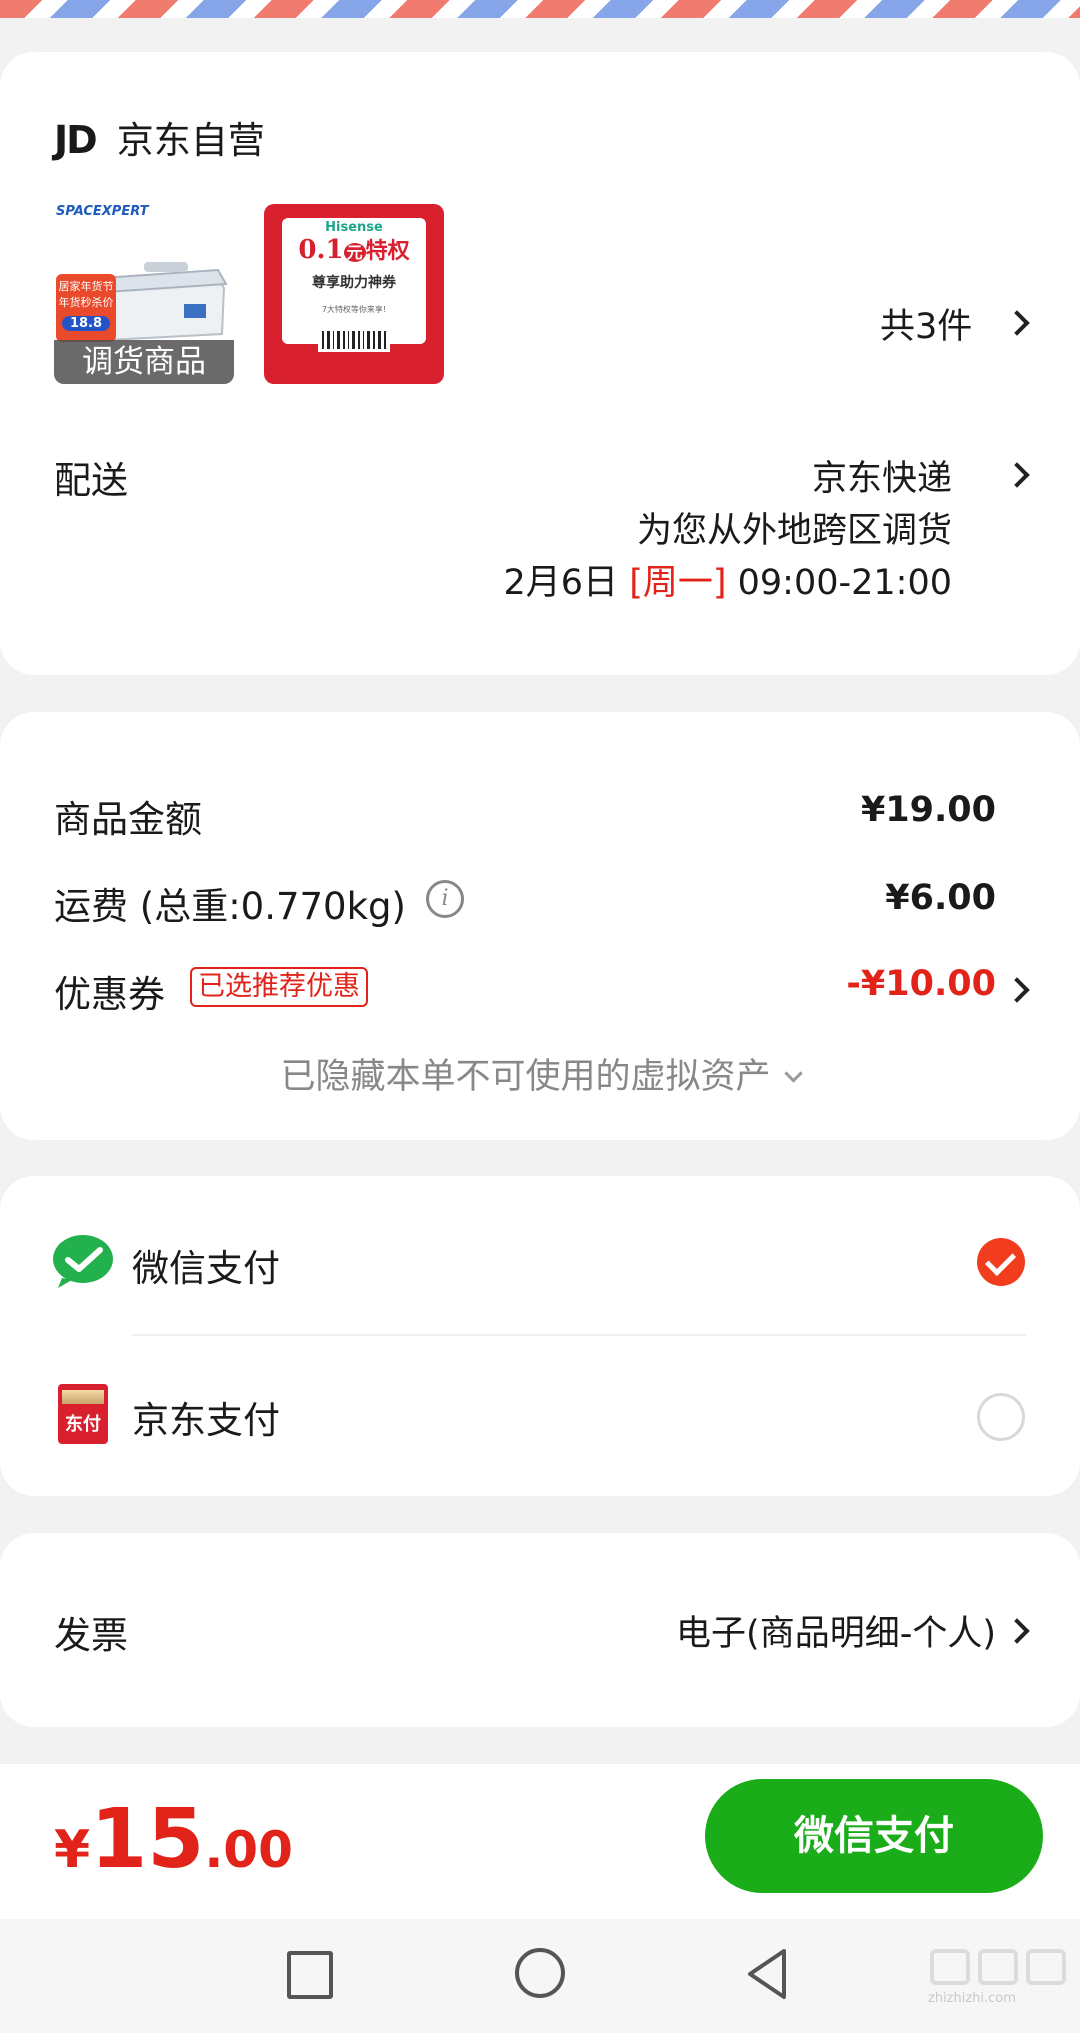 Image resolution: width=1080 pixels, height=2033 pixels. I want to click on coupon-chevron-icon, so click(1017, 990).